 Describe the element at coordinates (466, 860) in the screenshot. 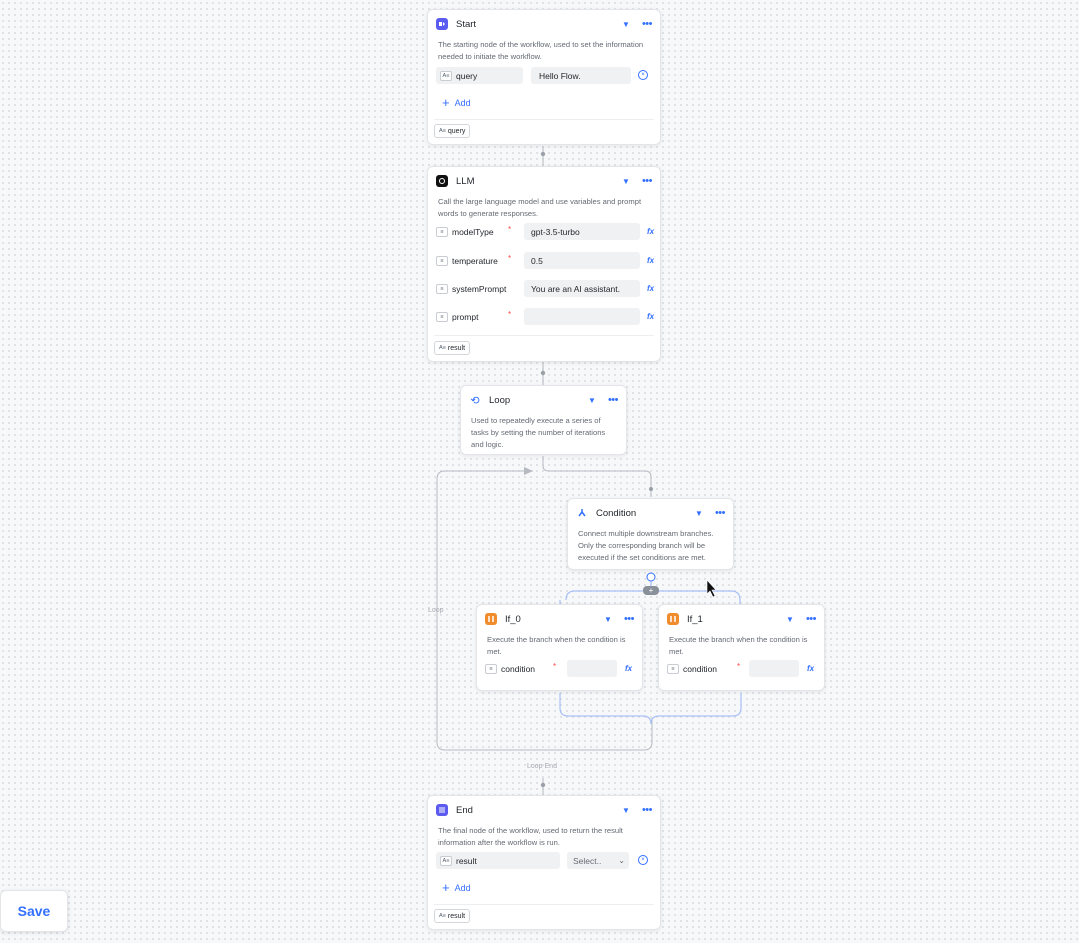

I see `variable-name: result` at that location.